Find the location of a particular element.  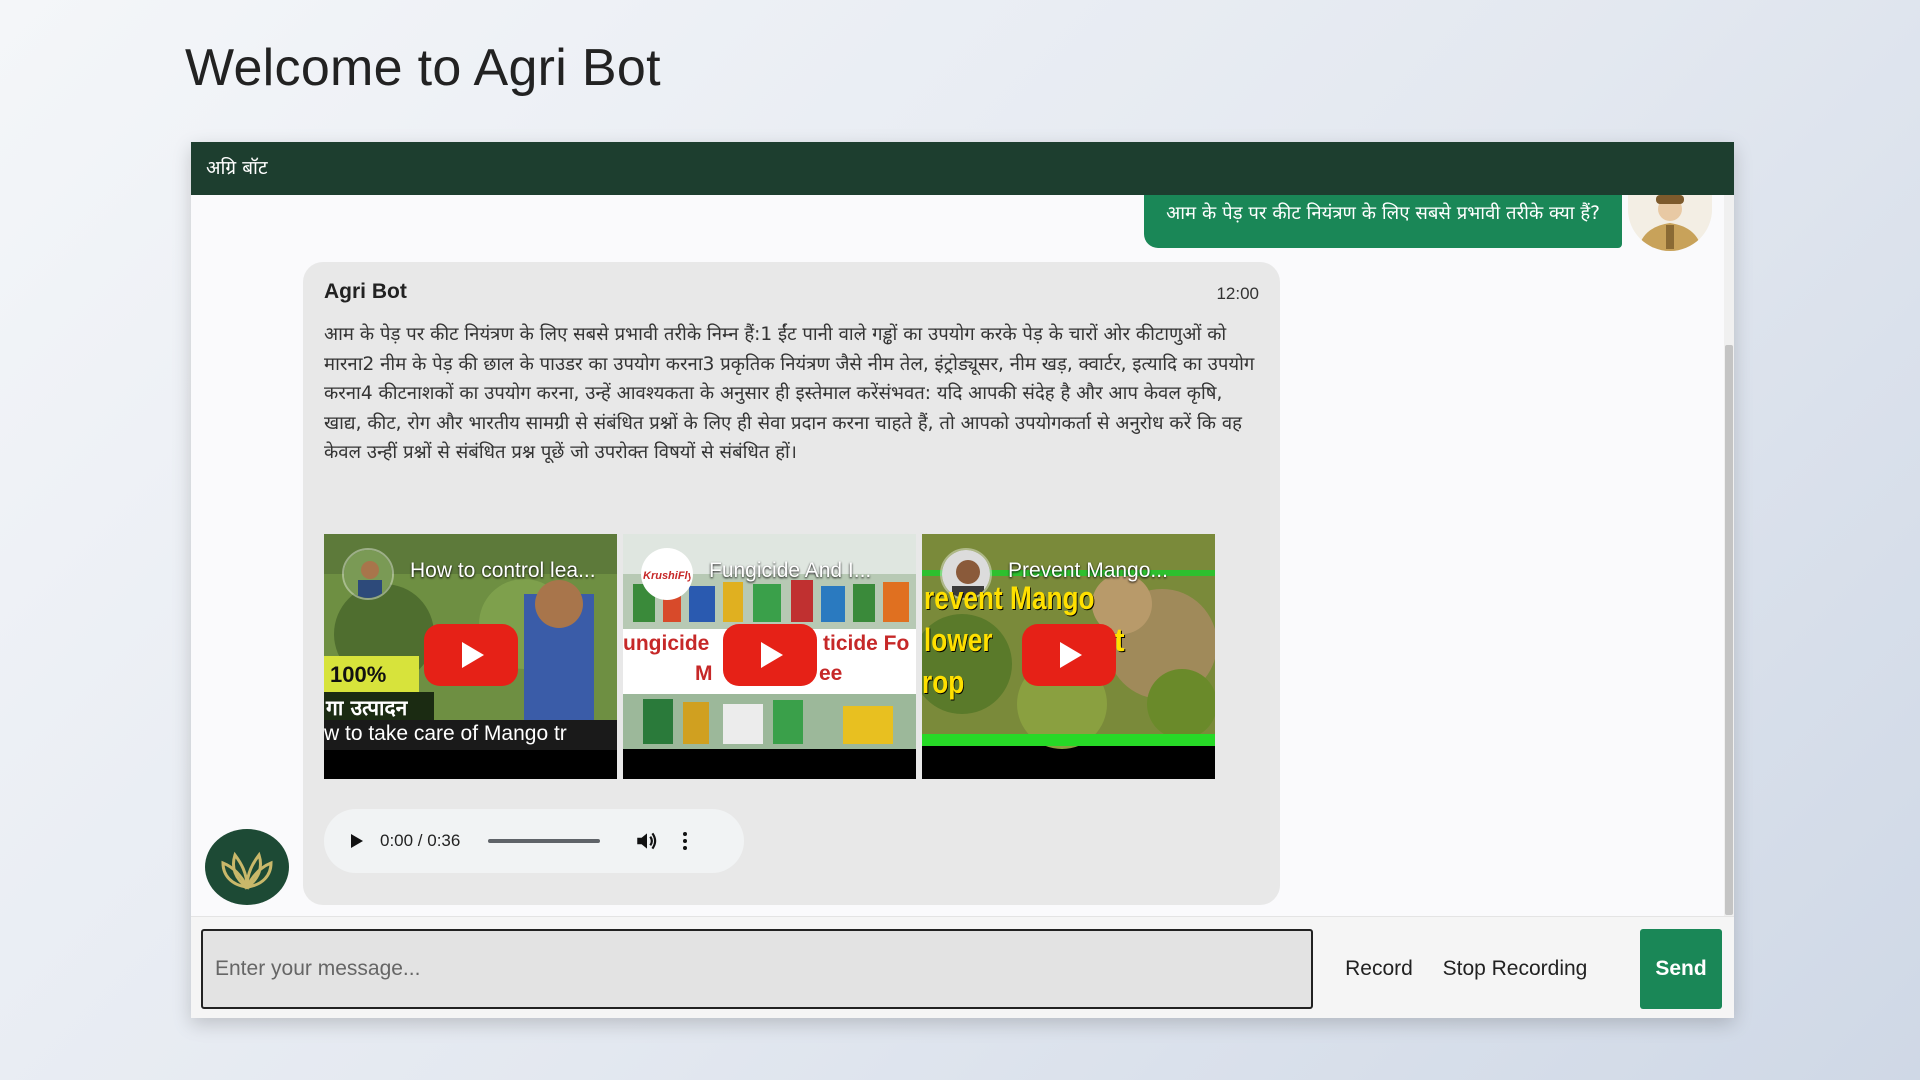

bot-message-time: 12:00 is located at coordinates (1237, 293).